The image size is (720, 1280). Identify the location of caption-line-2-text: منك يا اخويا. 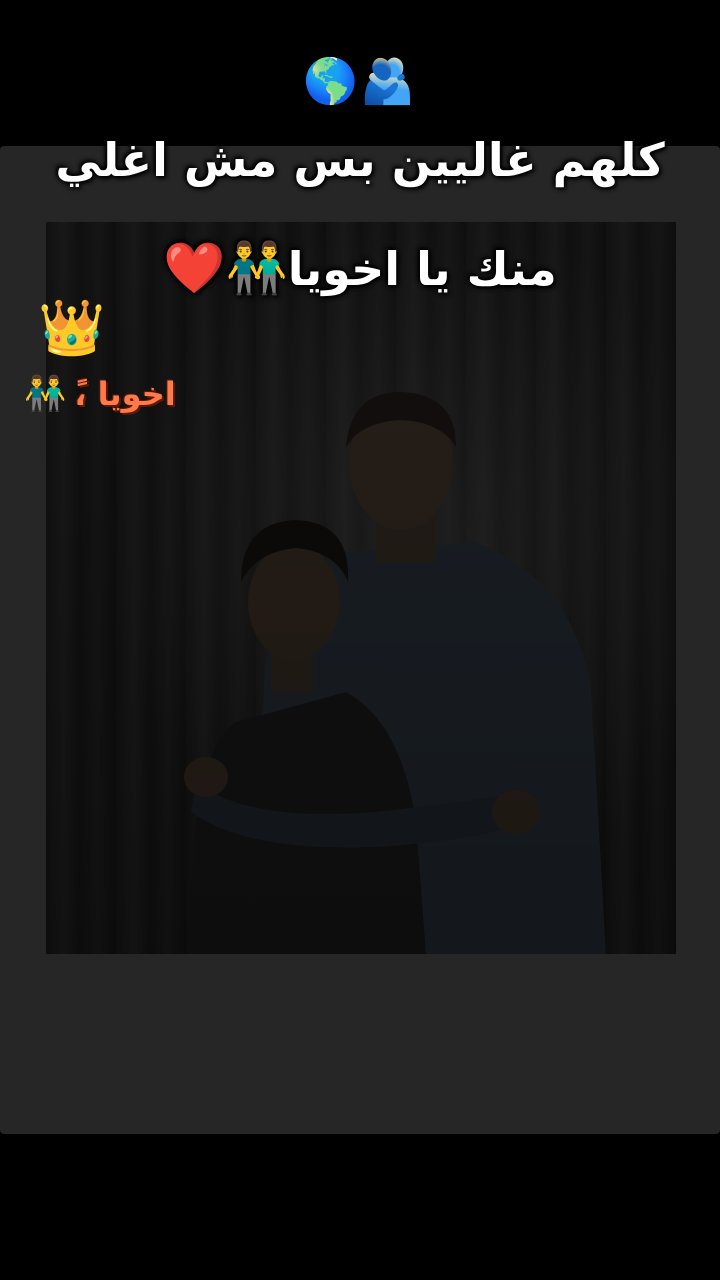
(422, 269).